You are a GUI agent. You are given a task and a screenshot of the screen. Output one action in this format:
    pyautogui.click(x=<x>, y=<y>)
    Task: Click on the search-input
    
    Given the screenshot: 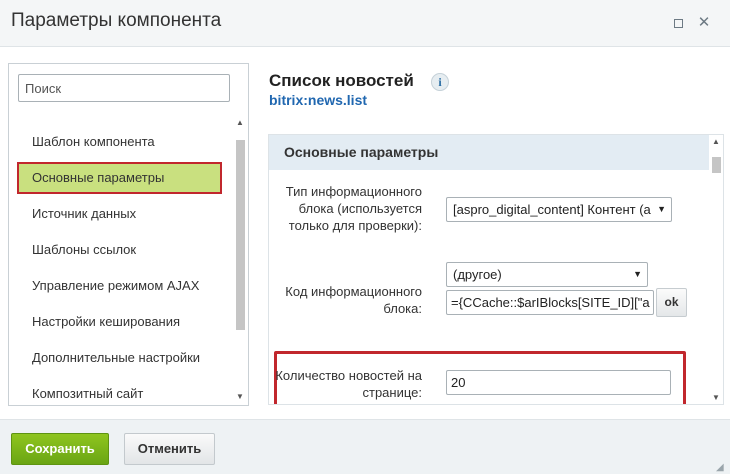 What is the action you would take?
    pyautogui.click(x=124, y=88)
    